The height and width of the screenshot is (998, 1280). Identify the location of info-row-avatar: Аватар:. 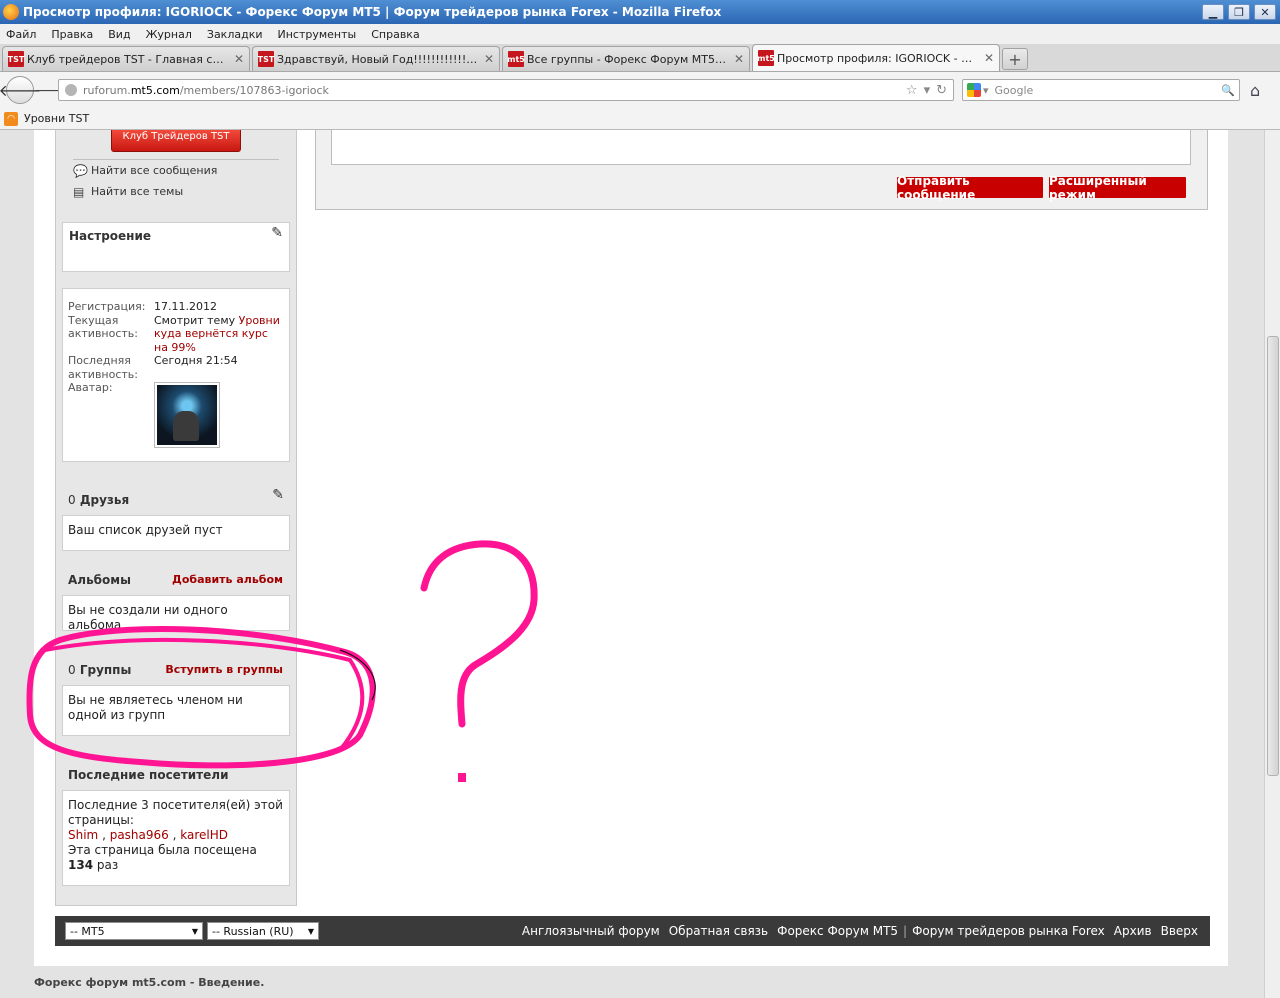
(174, 414).